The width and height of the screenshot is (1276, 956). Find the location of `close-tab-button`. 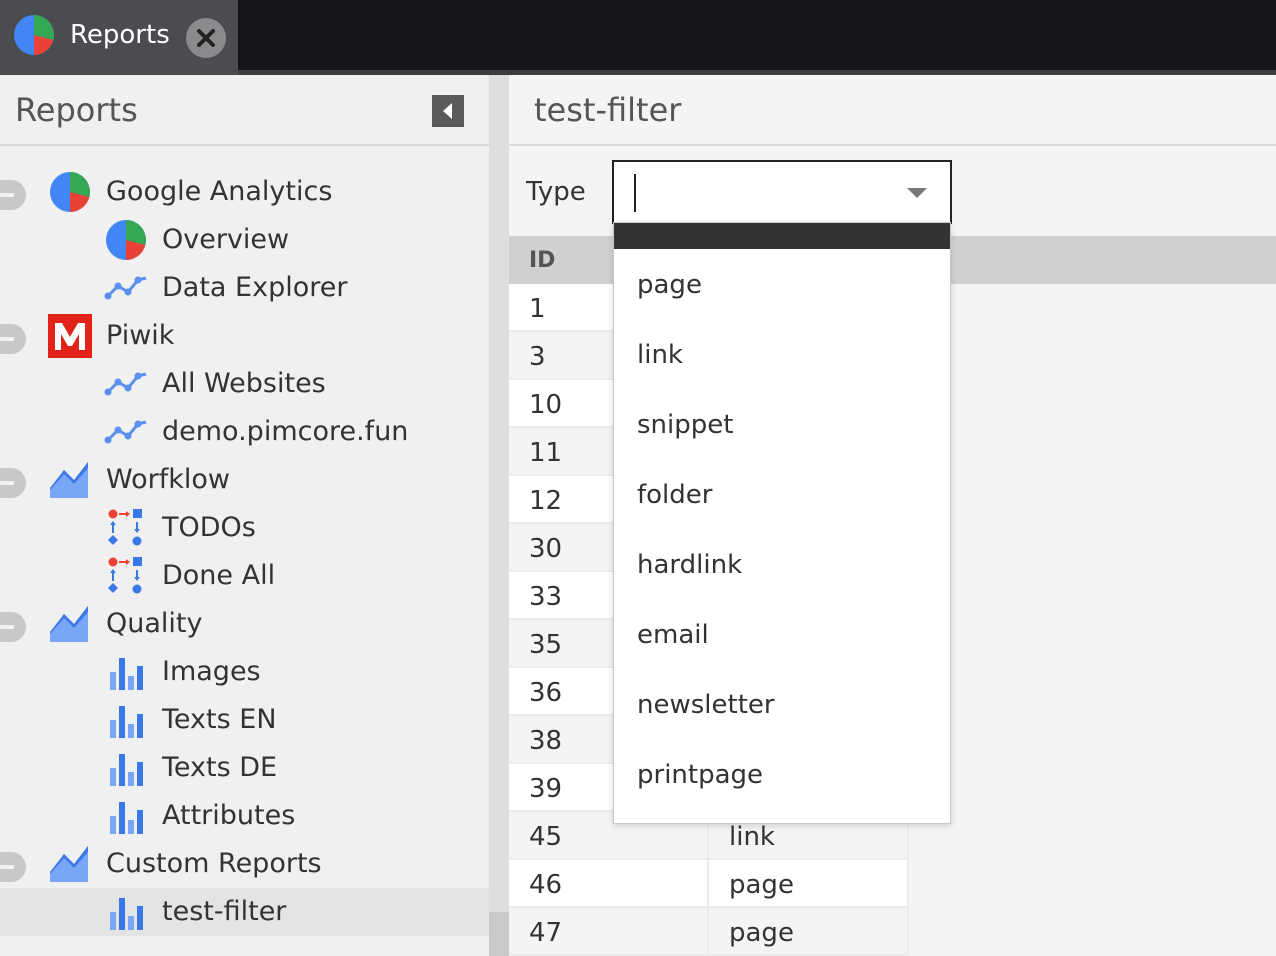

close-tab-button is located at coordinates (206, 38).